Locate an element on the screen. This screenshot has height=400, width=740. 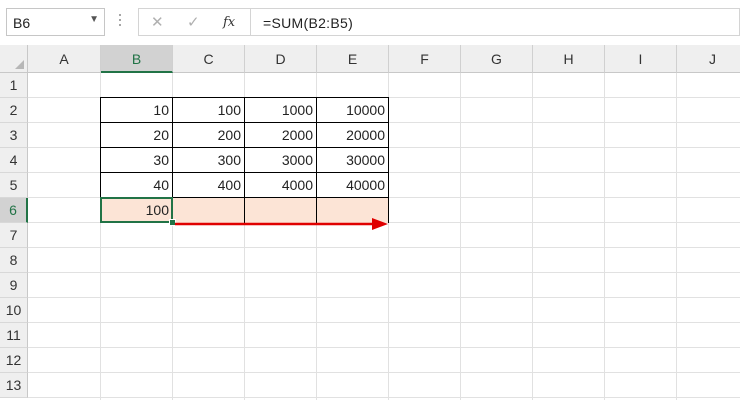
formula-bar-splitter is located at coordinates (120, 22).